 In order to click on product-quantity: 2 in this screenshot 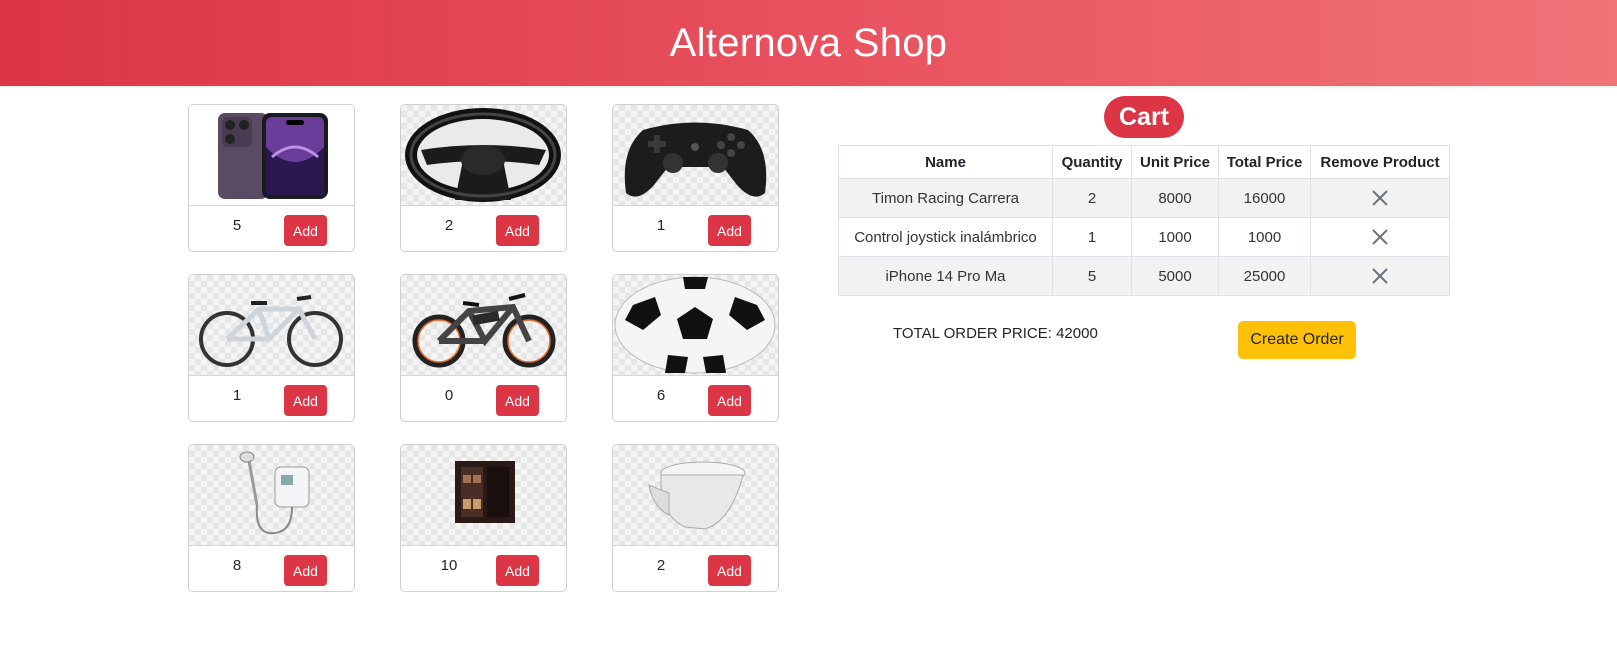, I will do `click(1092, 198)`.